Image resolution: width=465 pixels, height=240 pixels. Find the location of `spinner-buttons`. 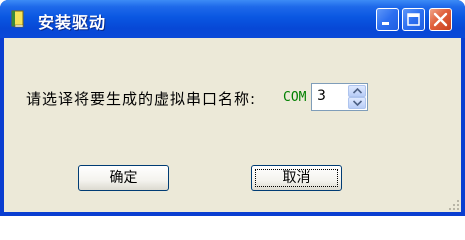

spinner-buttons is located at coordinates (357, 97).